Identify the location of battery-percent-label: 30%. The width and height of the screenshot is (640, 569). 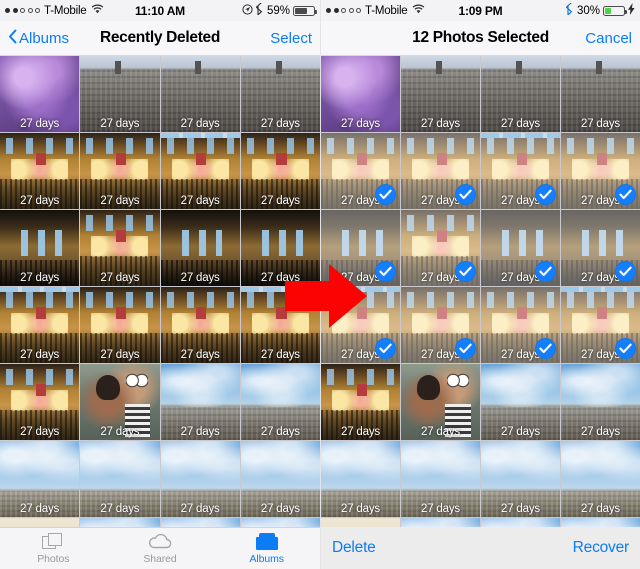
(588, 10).